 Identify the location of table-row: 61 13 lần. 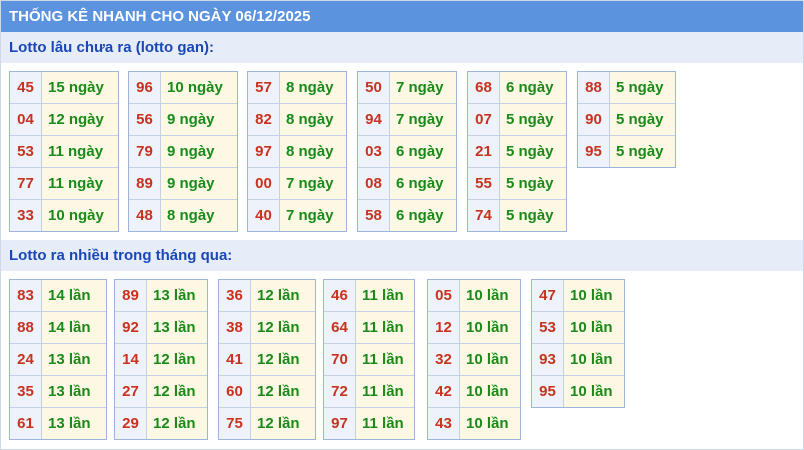
(58, 423).